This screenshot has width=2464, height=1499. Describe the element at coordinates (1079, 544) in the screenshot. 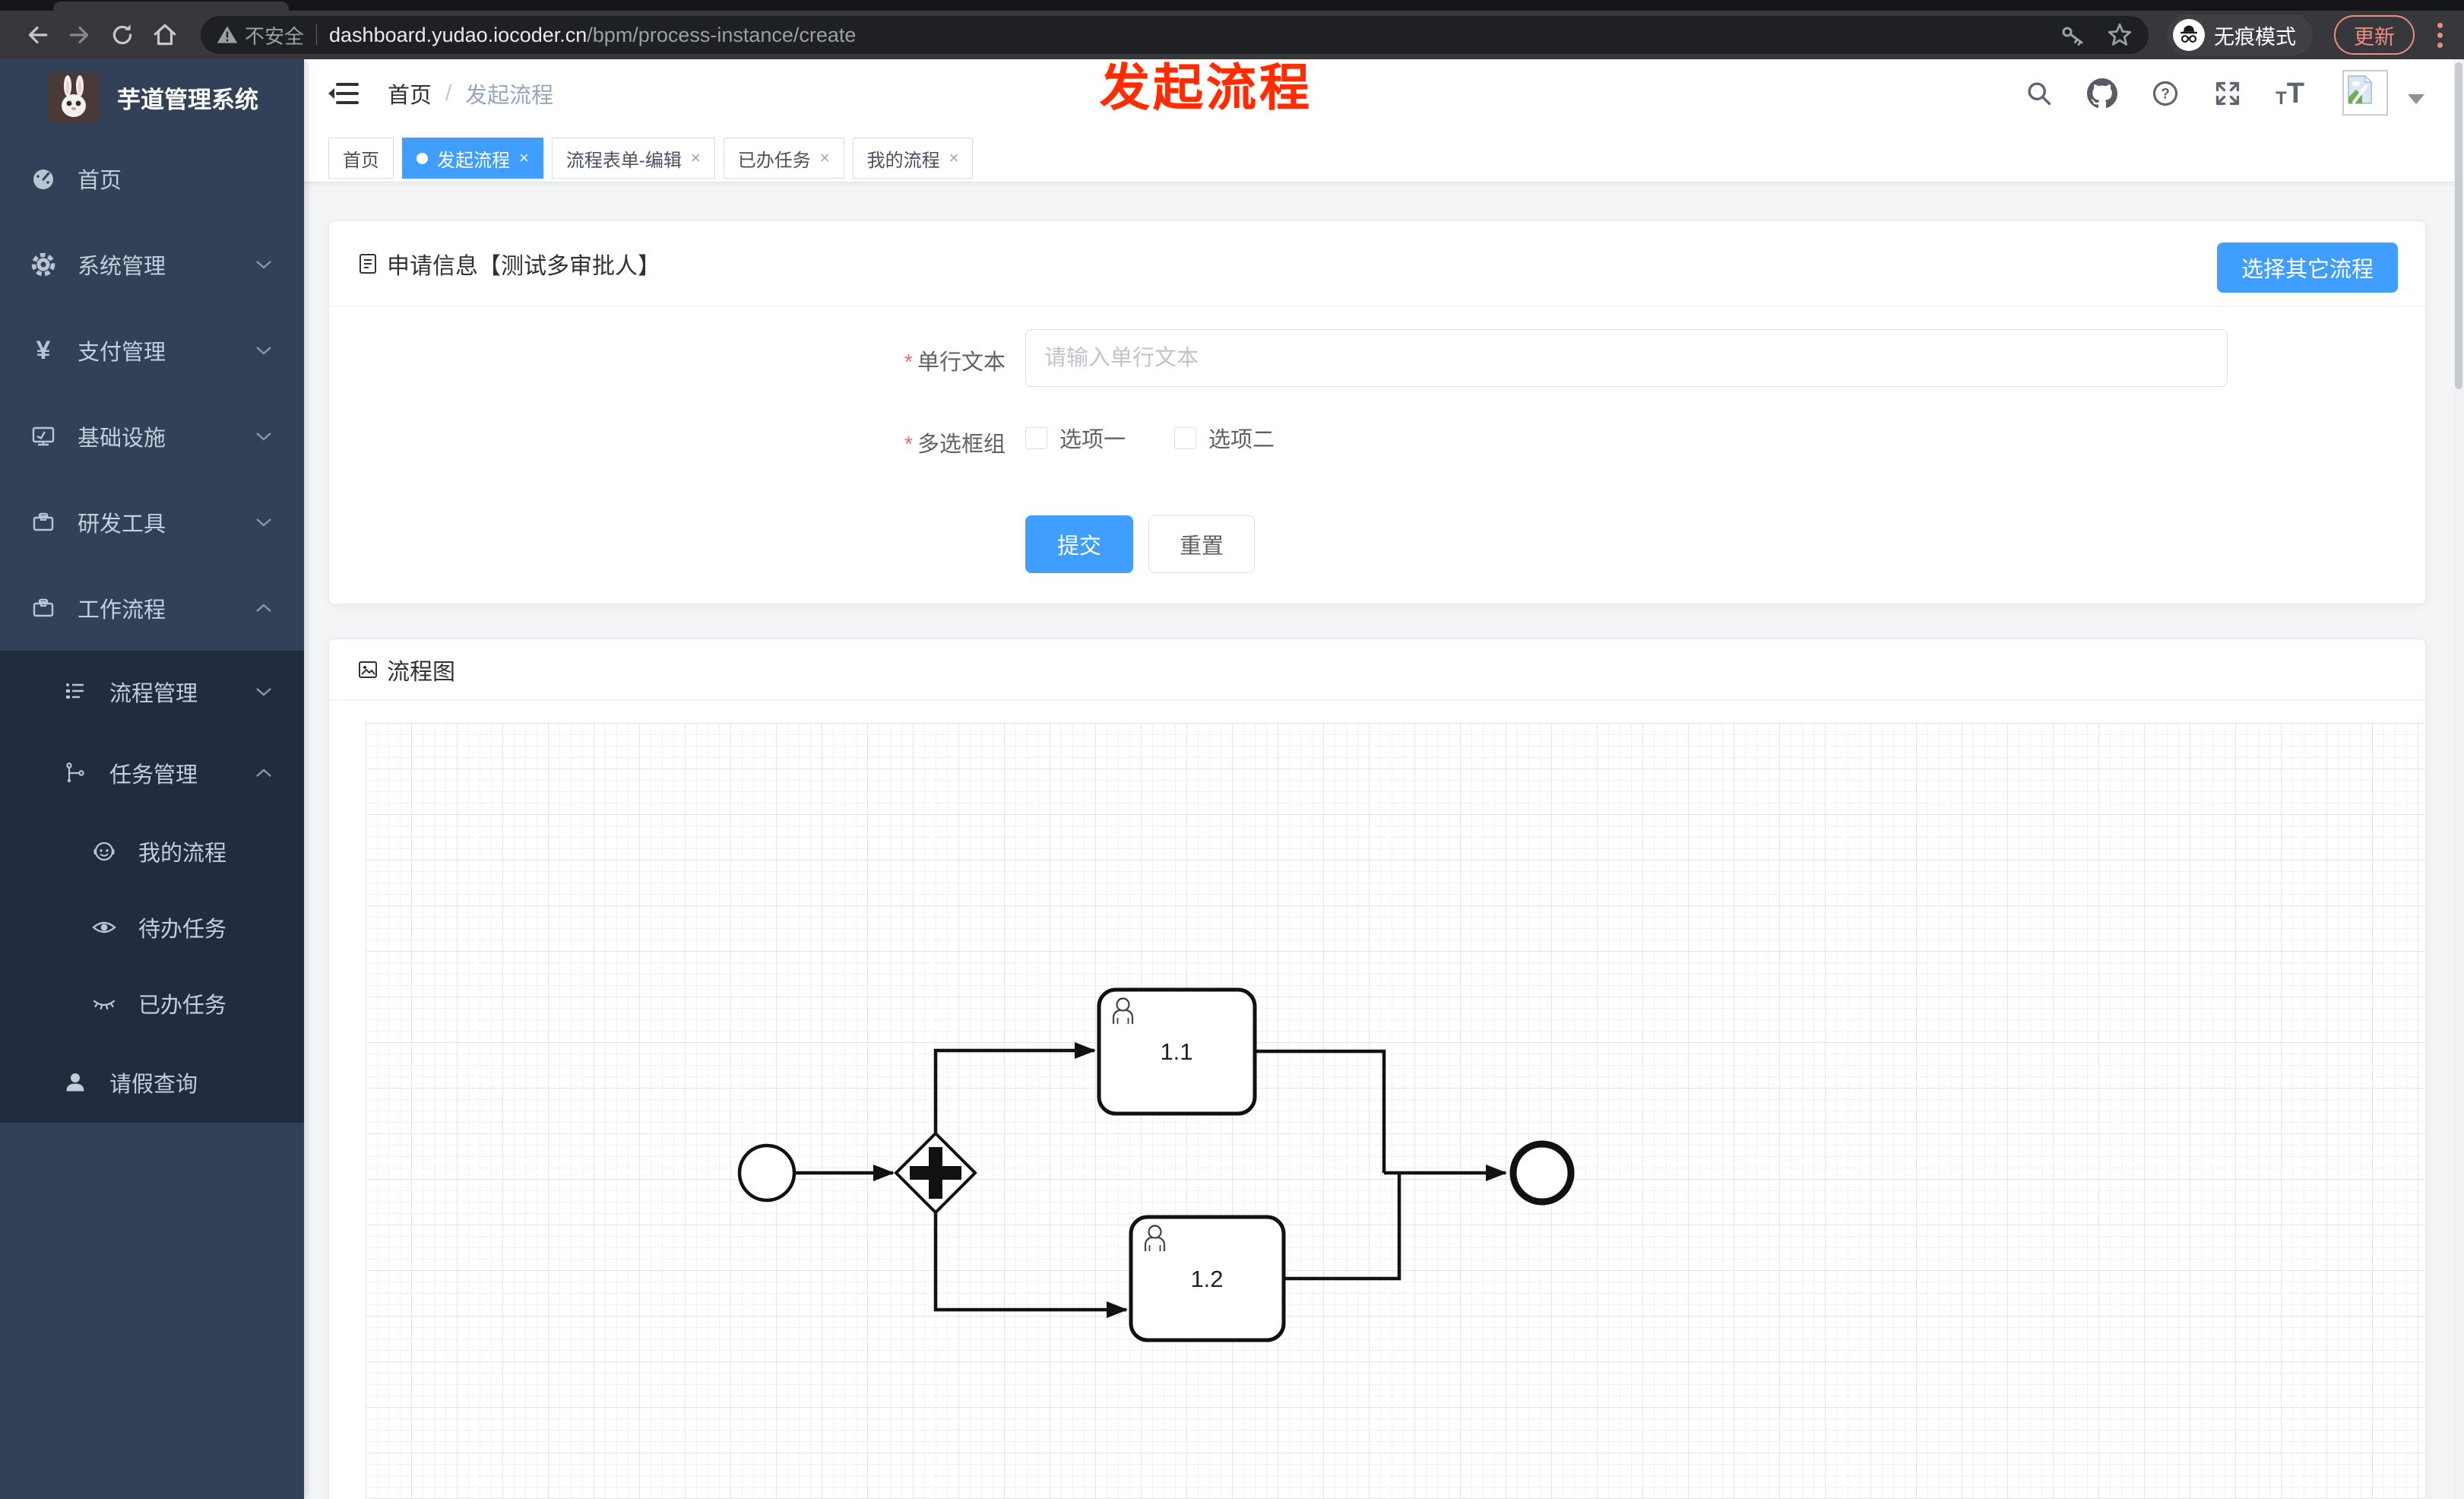

I see `submit-button: 提交` at that location.